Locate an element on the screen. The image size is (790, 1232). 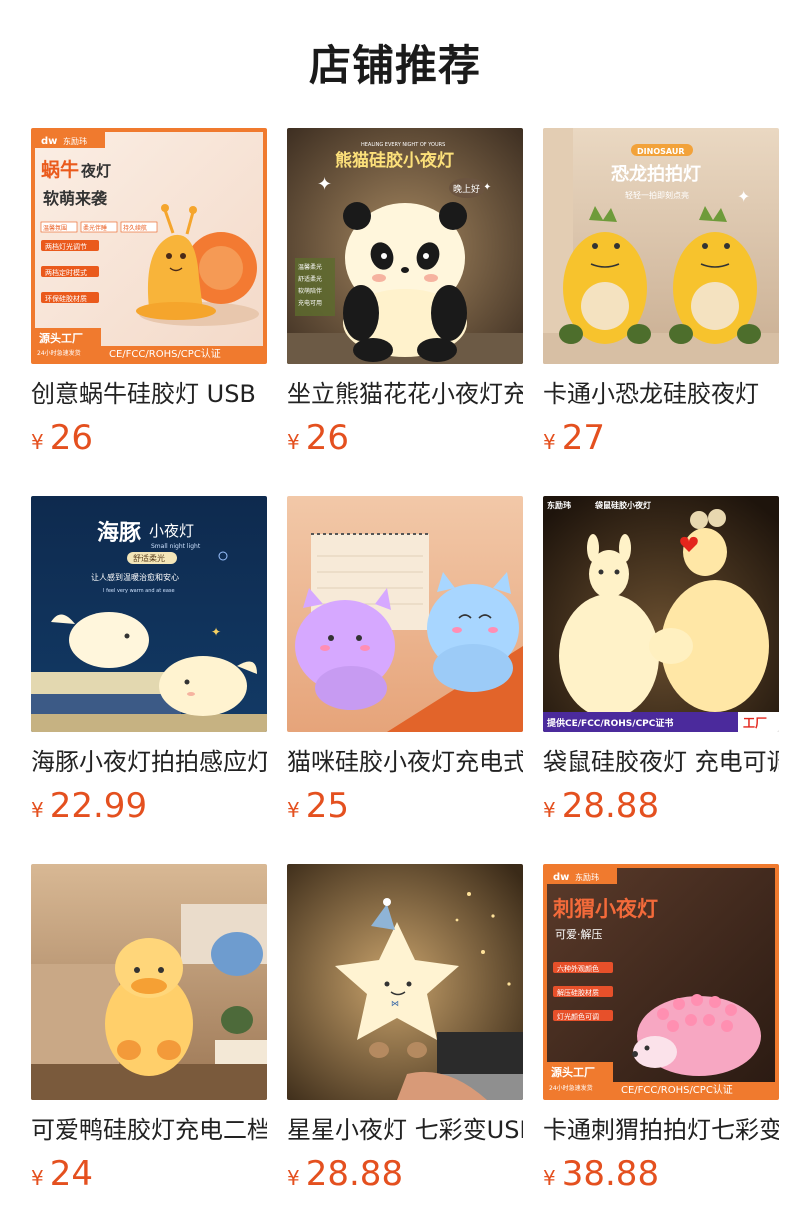
svg-text: 灯光颜色可调 is located at coordinates (578, 1016).